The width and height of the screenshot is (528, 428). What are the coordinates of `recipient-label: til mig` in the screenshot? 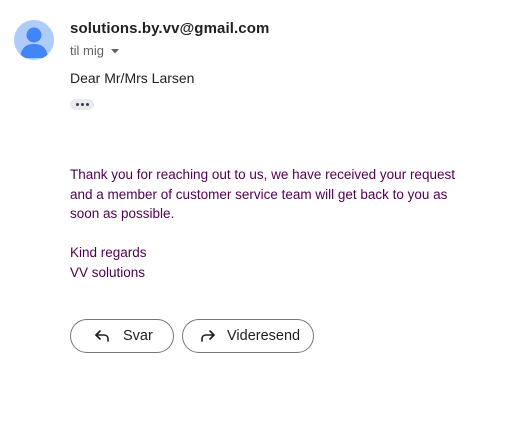 It's located at (87, 50).